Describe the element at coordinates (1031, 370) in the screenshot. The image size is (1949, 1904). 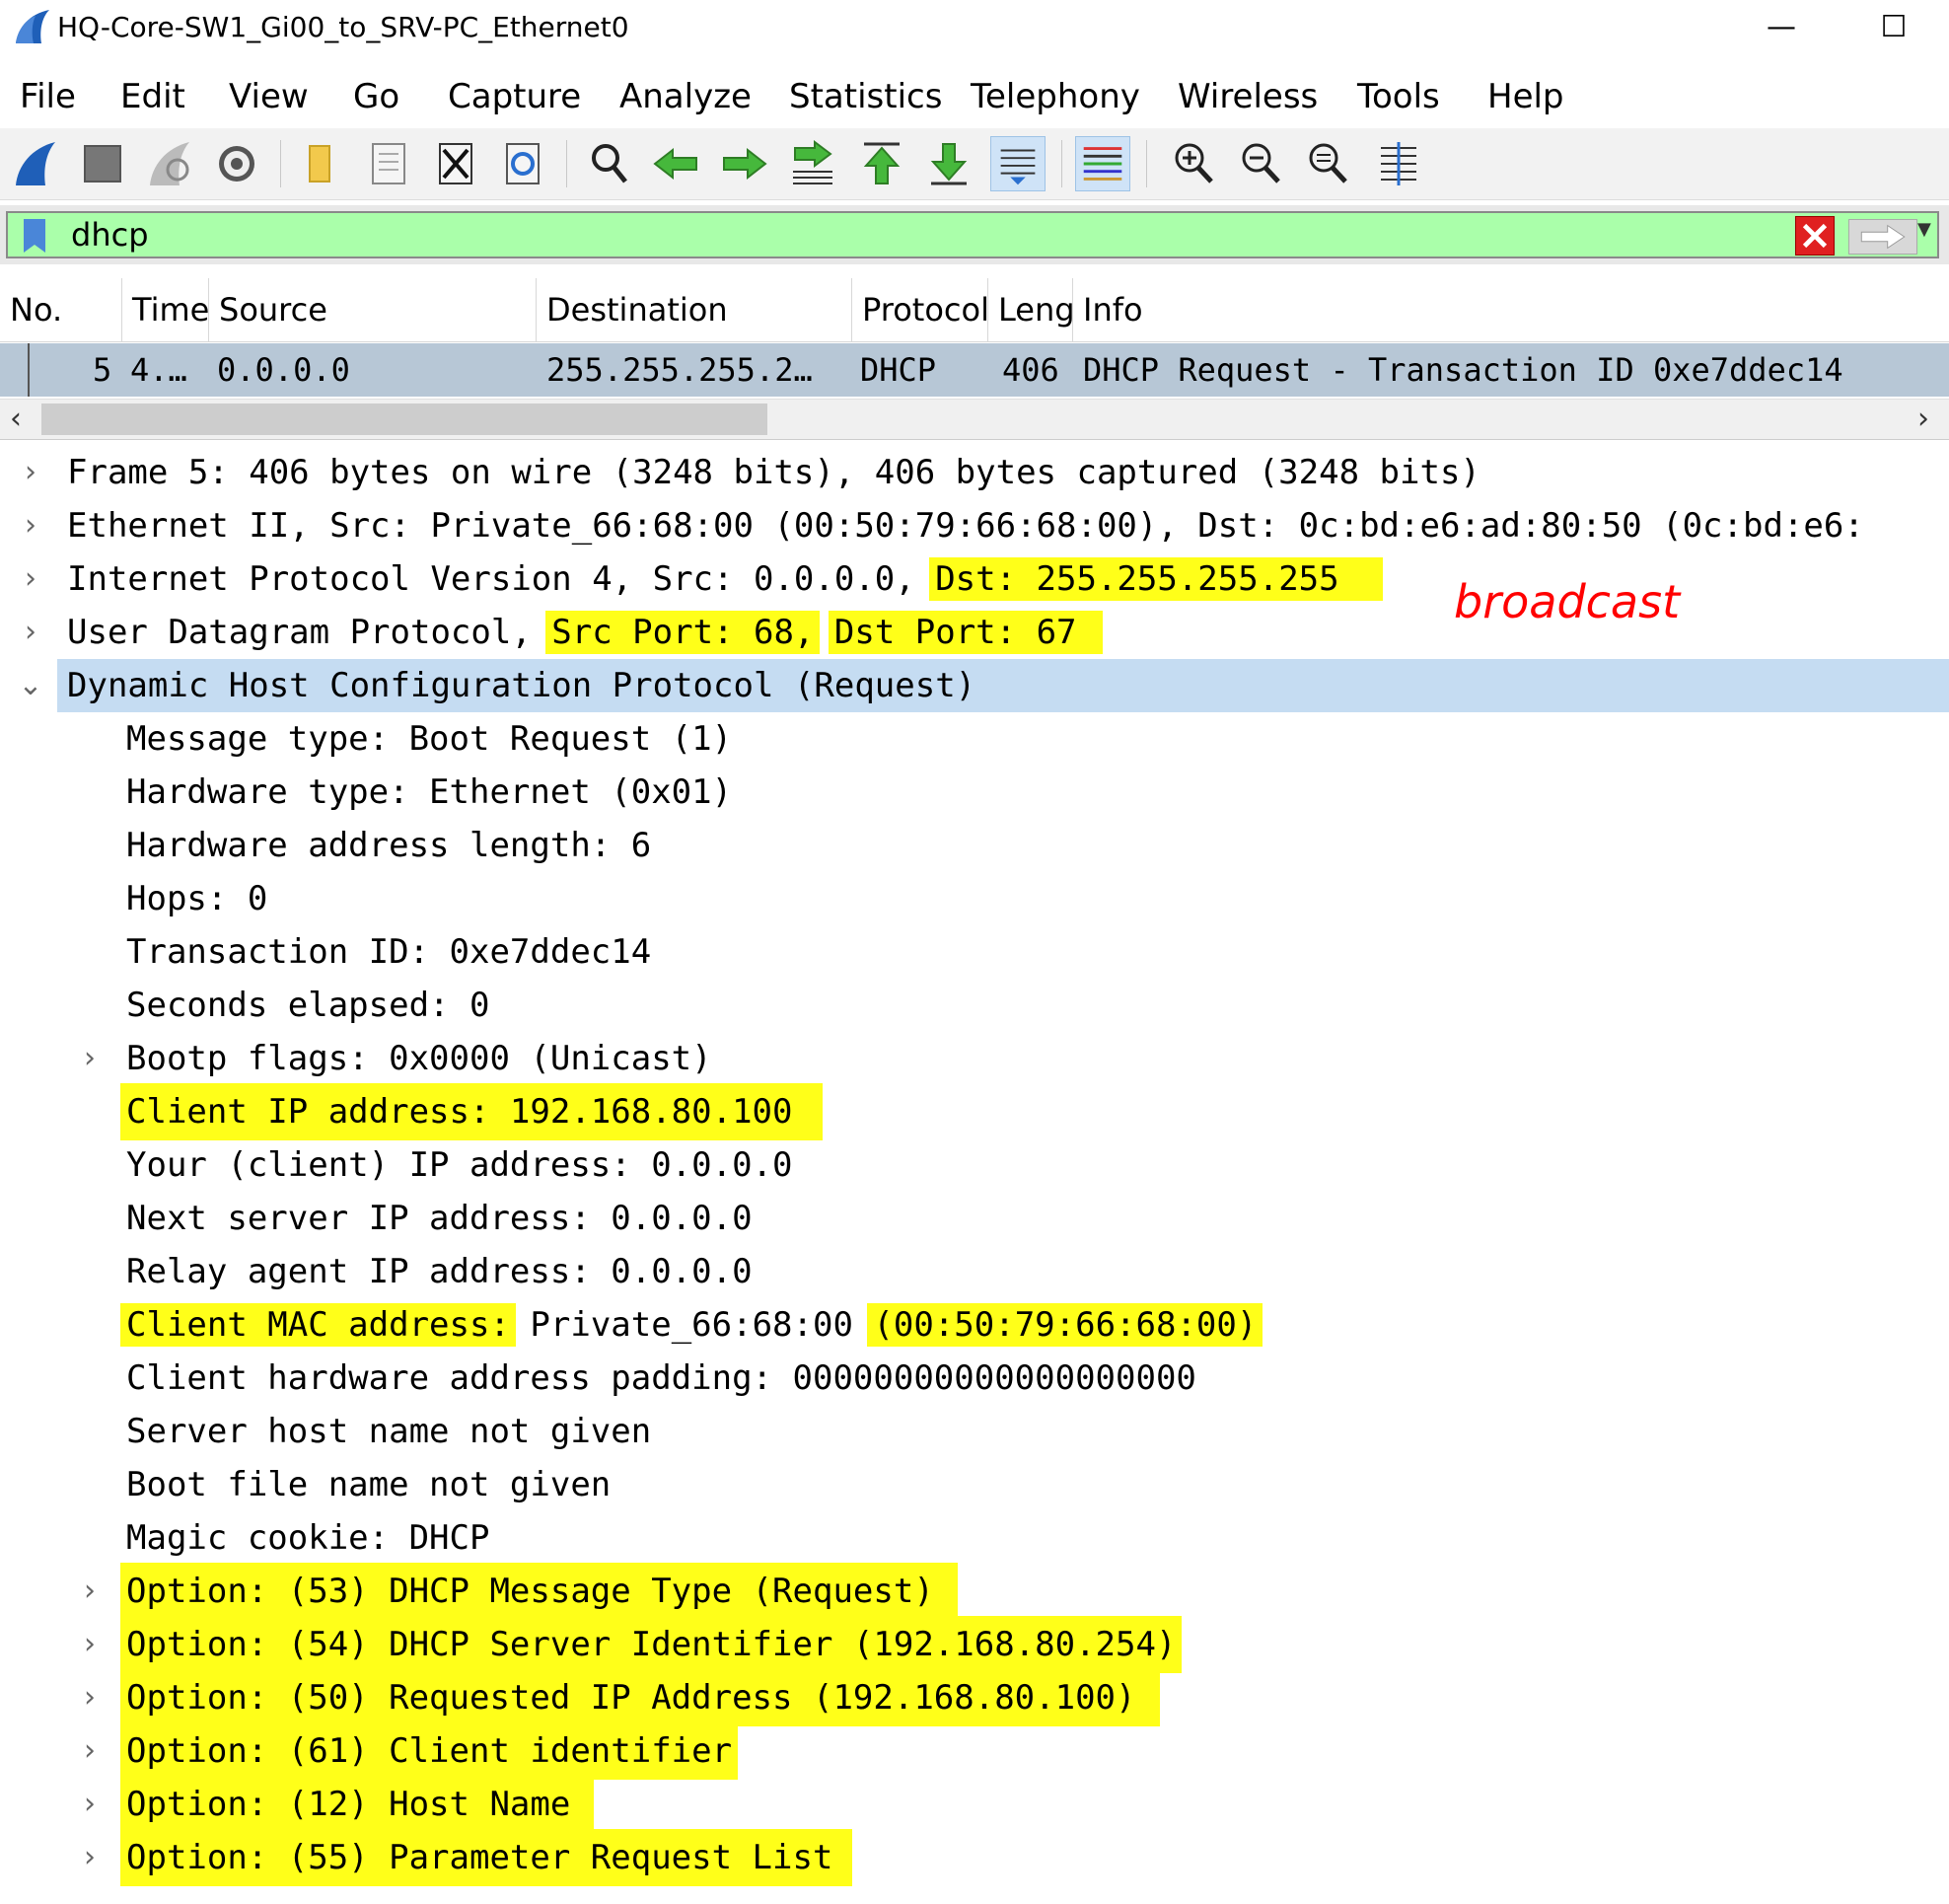
I see `packet-length: 406` at that location.